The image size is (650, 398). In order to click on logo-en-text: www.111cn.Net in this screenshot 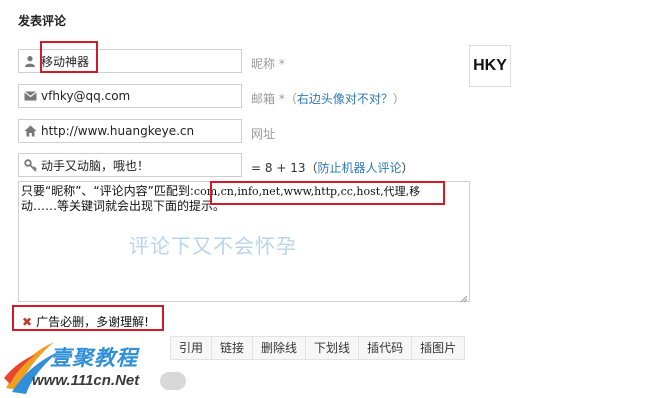, I will do `click(86, 380)`.